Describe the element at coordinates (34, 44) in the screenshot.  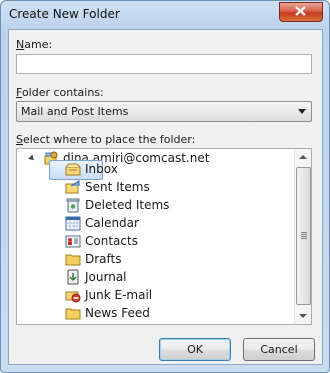
I see `name-label: Name:` at that location.